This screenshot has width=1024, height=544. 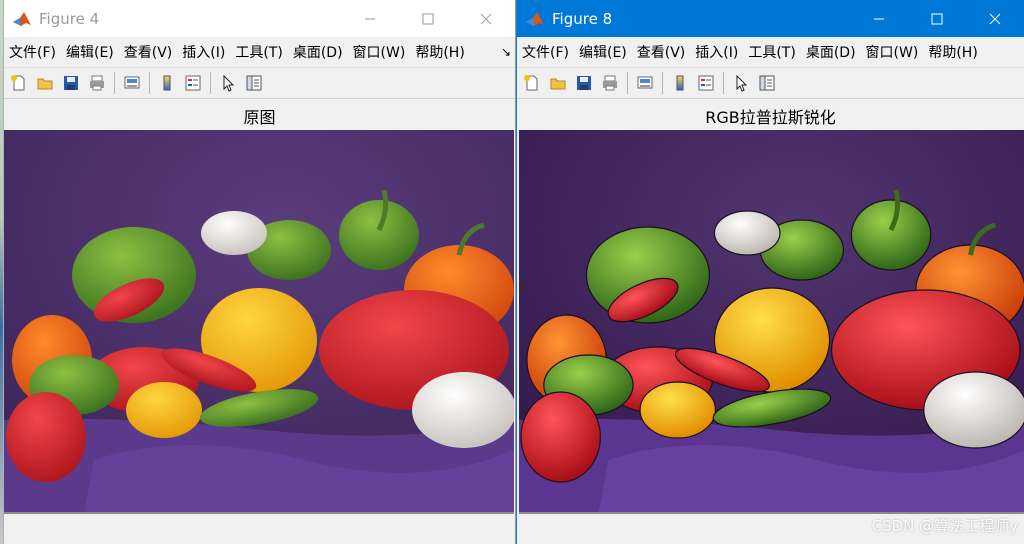 What do you see at coordinates (944, 526) in the screenshot?
I see `watermark-text: CSDN @算法工程师y` at bounding box center [944, 526].